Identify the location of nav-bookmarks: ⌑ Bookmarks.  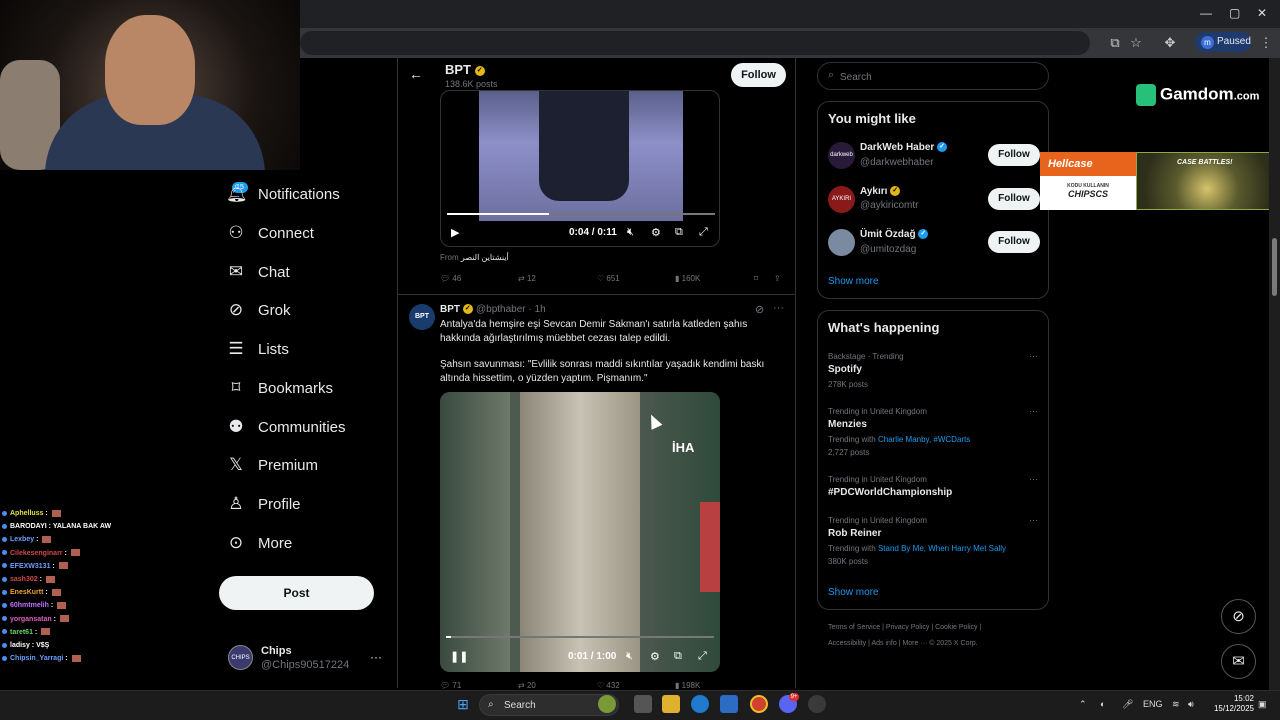
(279, 388).